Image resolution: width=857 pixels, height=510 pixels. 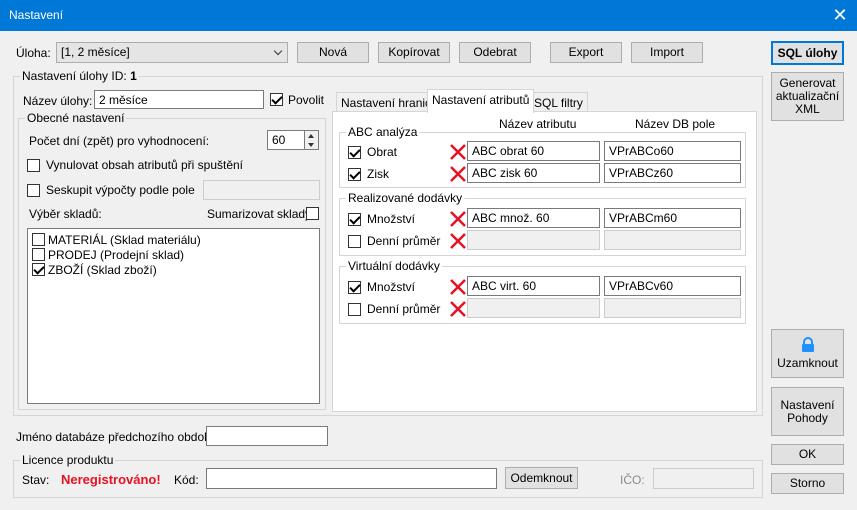 What do you see at coordinates (807, 417) in the screenshot?
I see `pohoda-line2: Pohody` at bounding box center [807, 417].